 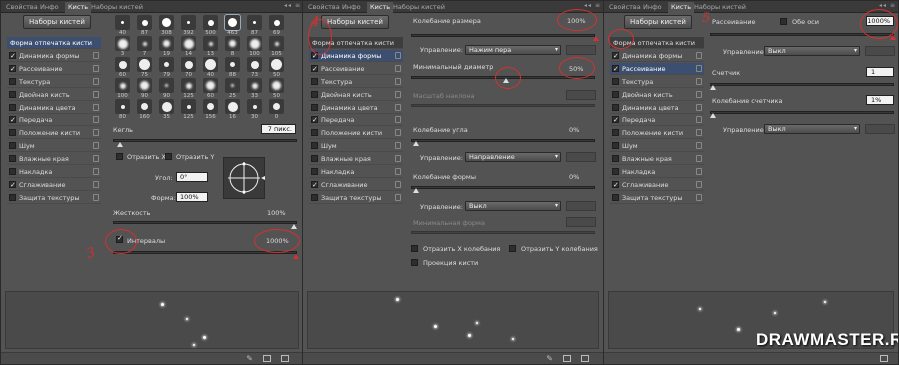 I want to click on size-field: 7 пикс., so click(x=278, y=129).